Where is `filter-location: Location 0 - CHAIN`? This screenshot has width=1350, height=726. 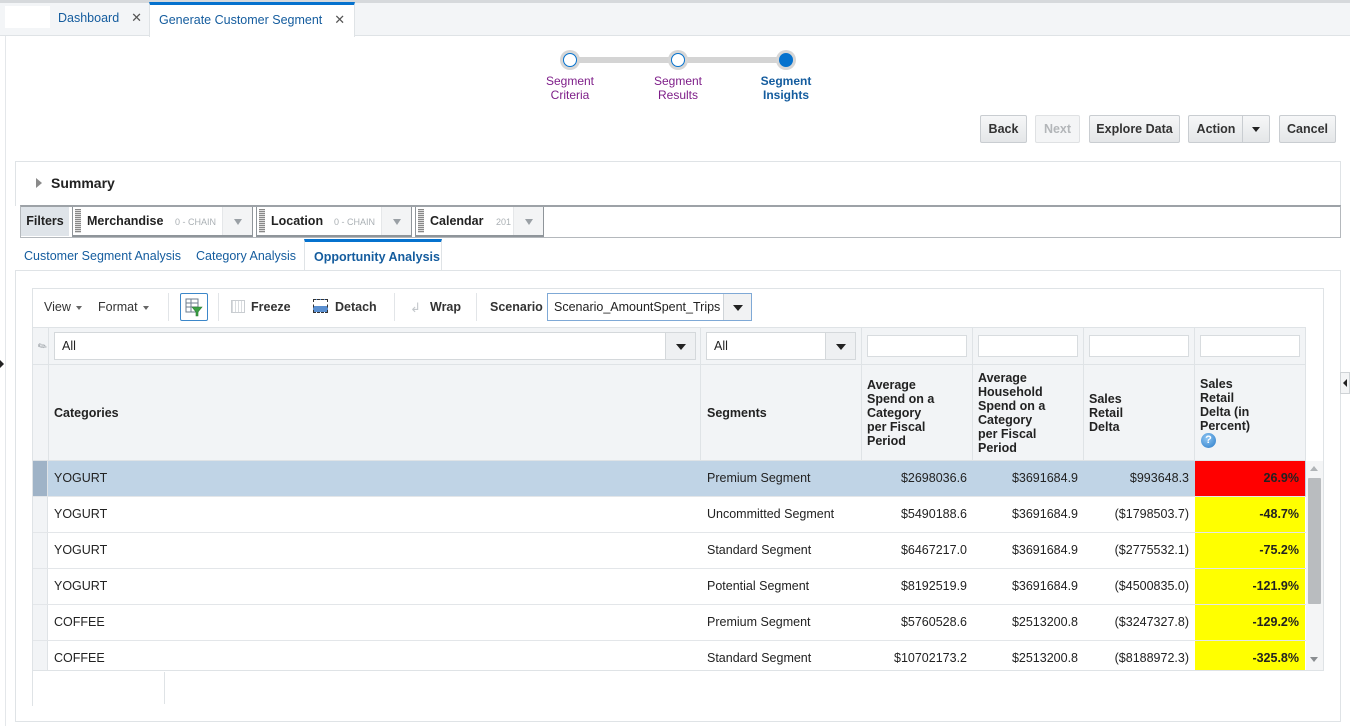
filter-location: Location 0 - CHAIN is located at coordinates (334, 222).